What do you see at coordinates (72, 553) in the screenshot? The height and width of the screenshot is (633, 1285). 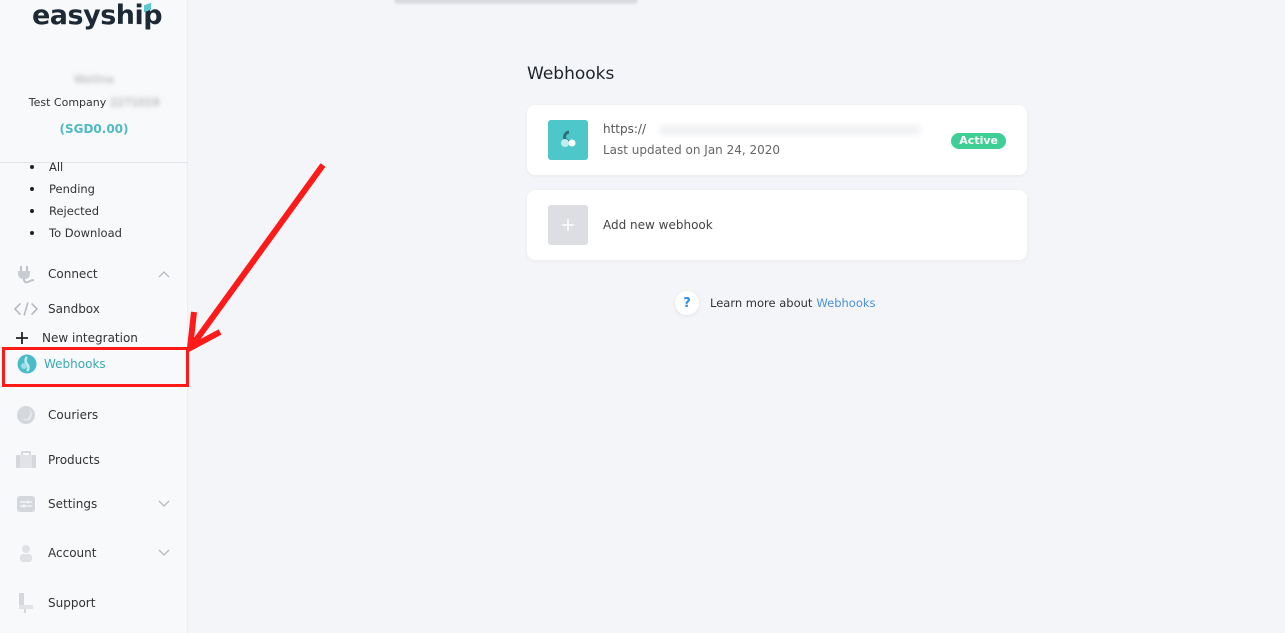 I see `sidebar-item-label: Account` at bounding box center [72, 553].